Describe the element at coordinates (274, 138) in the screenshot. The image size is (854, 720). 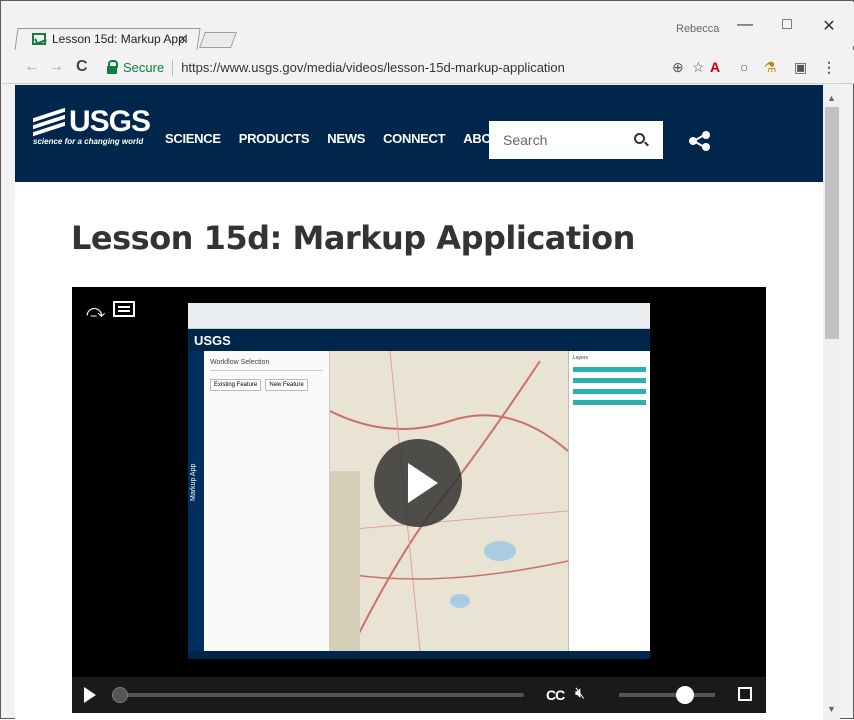
I see `nav-products: PRODUCTS` at that location.